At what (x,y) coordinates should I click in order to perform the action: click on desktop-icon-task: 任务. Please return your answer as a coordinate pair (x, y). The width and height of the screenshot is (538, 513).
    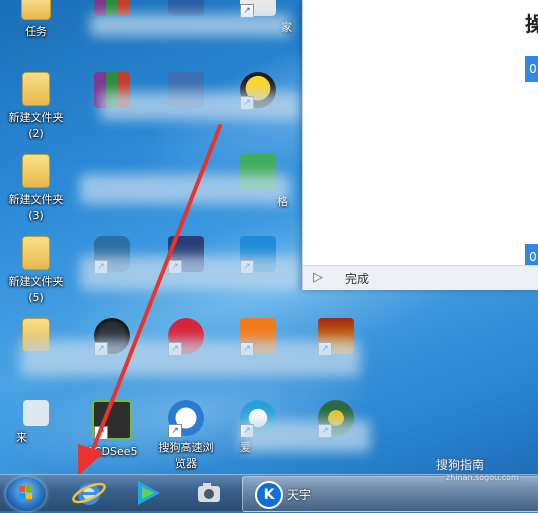
    Looking at the image, I should click on (36, 20).